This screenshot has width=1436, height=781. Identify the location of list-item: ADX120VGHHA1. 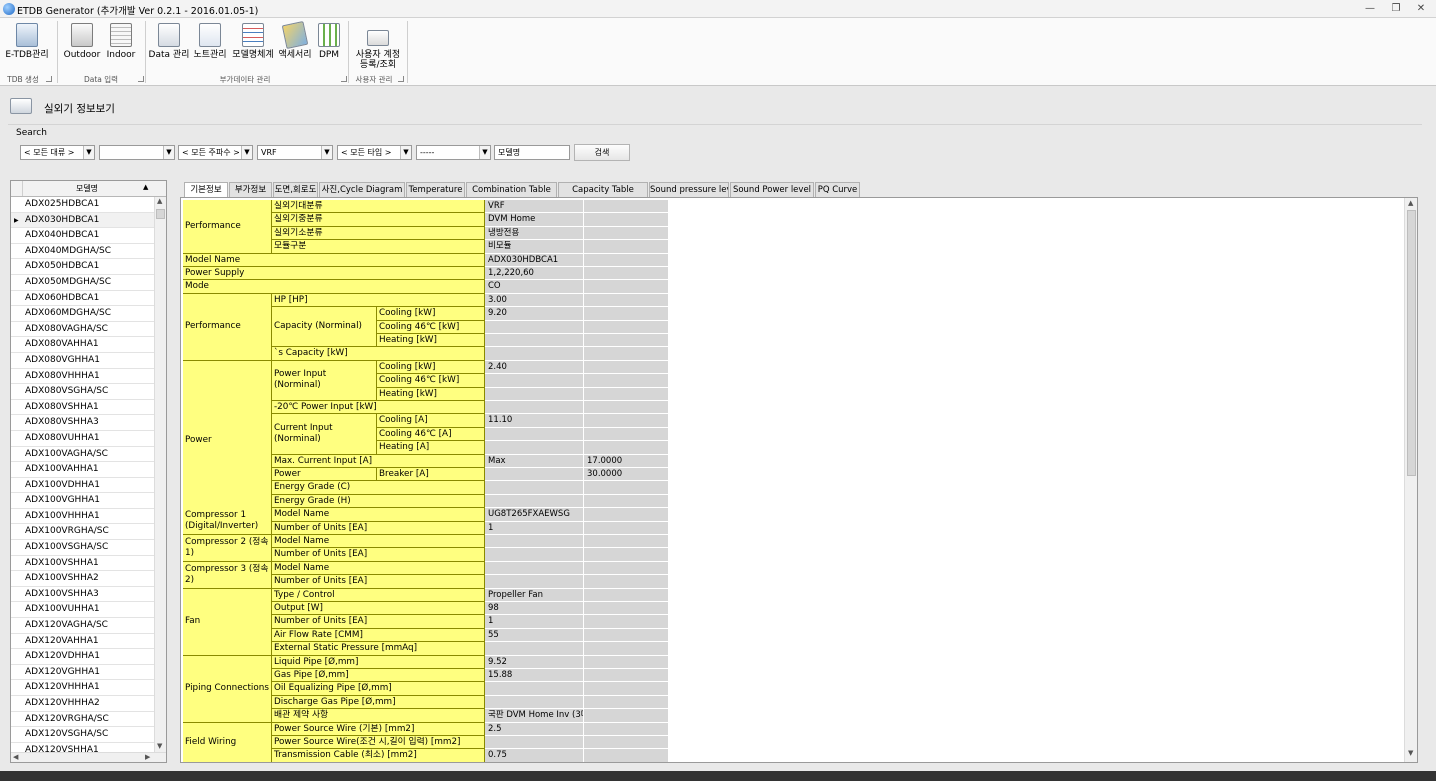
(82, 673).